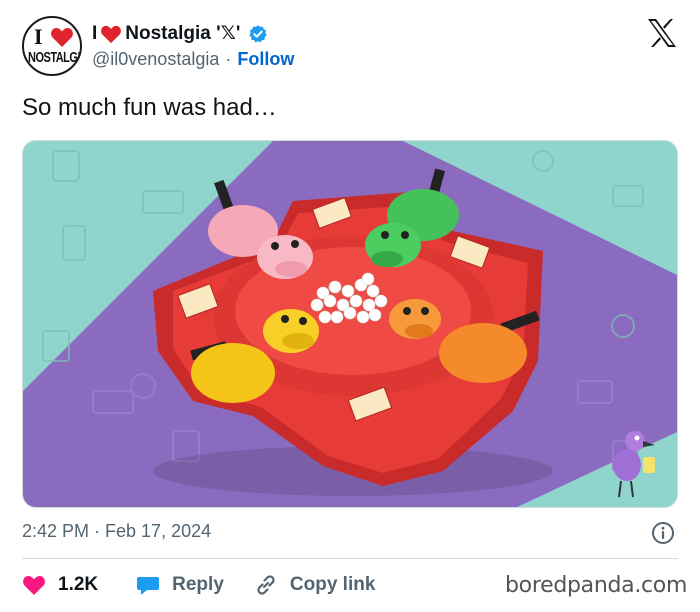 This screenshot has width=700, height=612. Describe the element at coordinates (78, 584) in the screenshot. I see `like-count: 1.2K` at that location.